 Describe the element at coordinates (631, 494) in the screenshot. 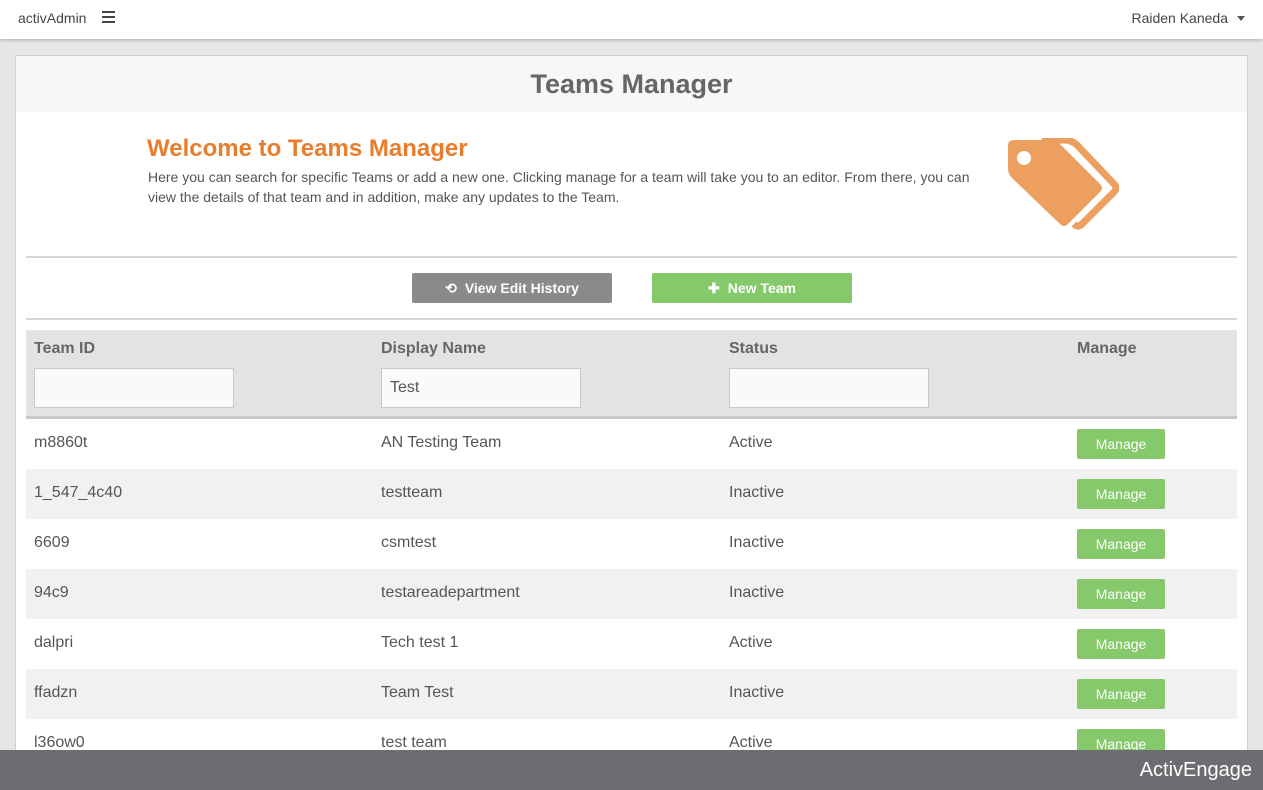

I see `table-row: 1_547_4c40 testteam Inactive Manage` at that location.